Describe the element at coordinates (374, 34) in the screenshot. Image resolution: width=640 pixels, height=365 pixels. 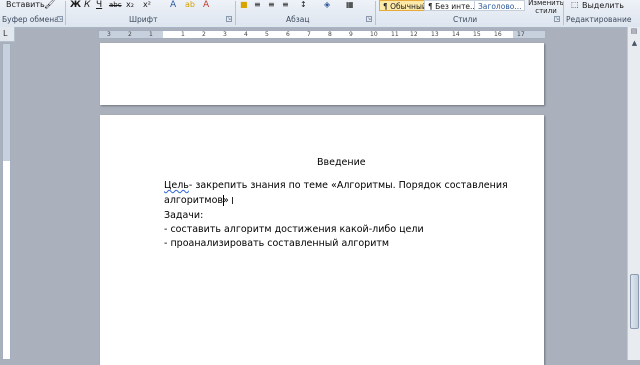
I see `ruler-number: 10` at that location.